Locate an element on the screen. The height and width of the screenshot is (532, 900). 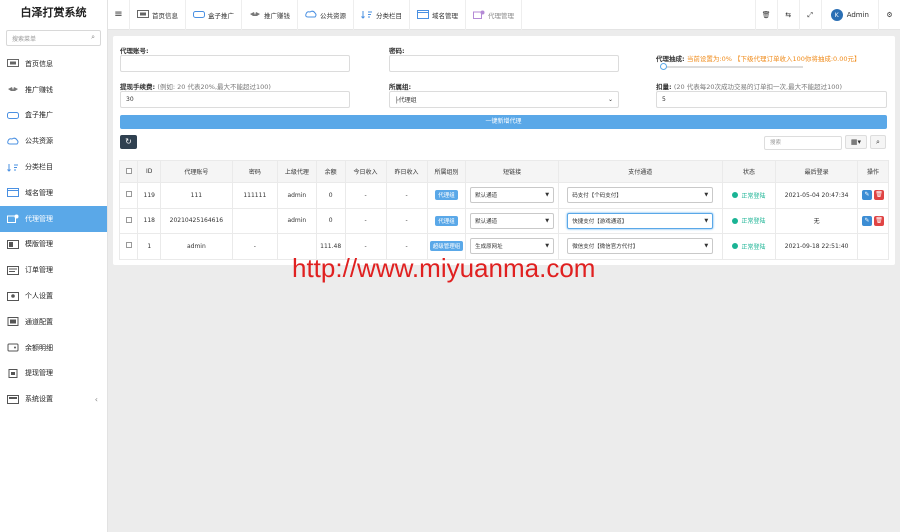
table-search-input: 搜索 is located at coordinates (803, 143).